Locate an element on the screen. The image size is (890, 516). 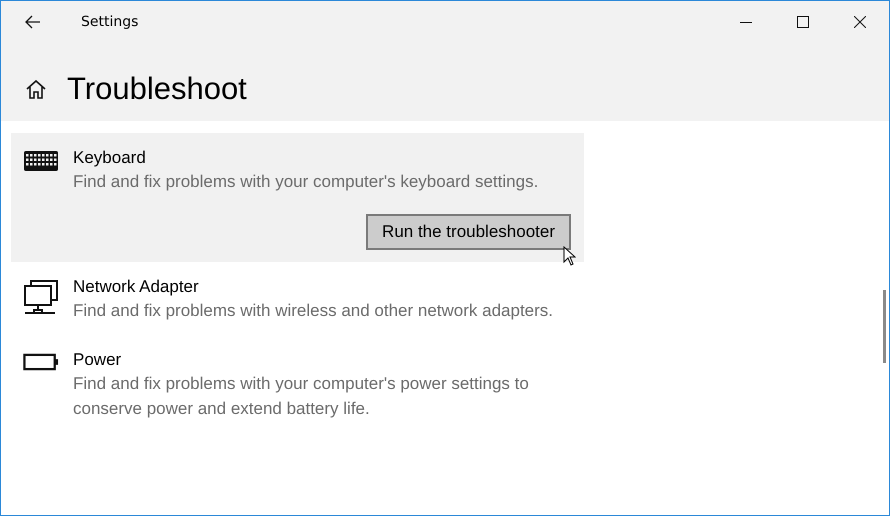
close-icon is located at coordinates (860, 22).